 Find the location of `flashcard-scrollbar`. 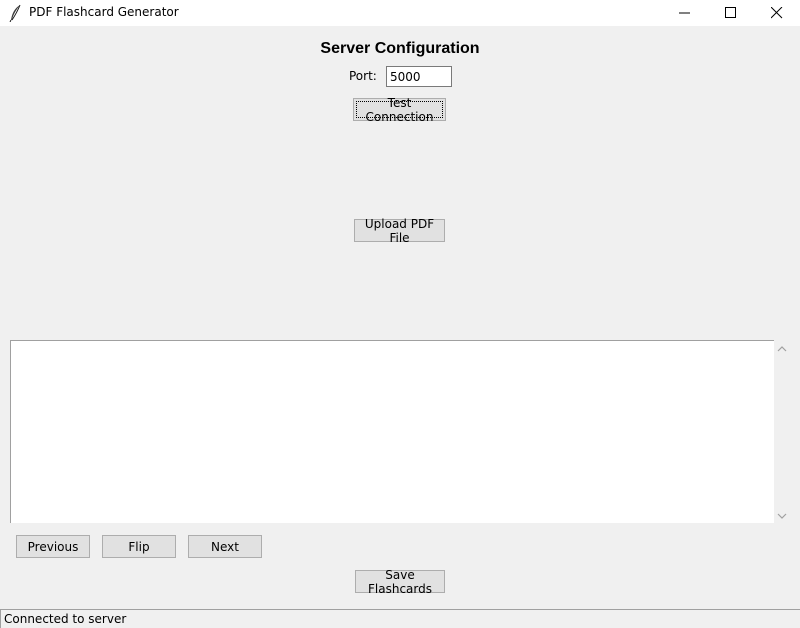

flashcard-scrollbar is located at coordinates (782, 431).